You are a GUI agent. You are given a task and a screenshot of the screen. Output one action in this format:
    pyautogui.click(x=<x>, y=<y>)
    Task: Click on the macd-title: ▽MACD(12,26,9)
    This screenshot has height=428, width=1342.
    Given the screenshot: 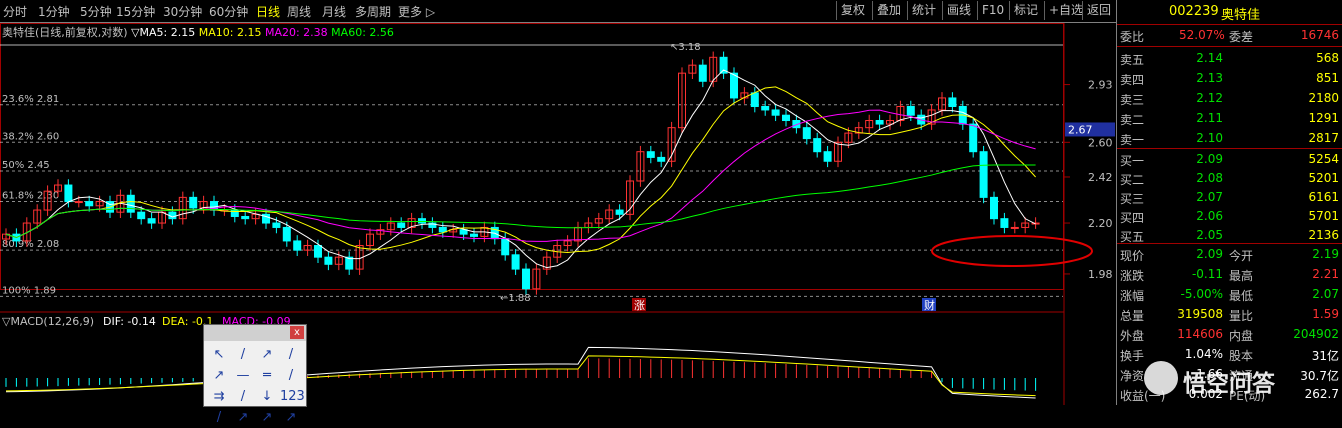 What is the action you would take?
    pyautogui.click(x=48, y=321)
    